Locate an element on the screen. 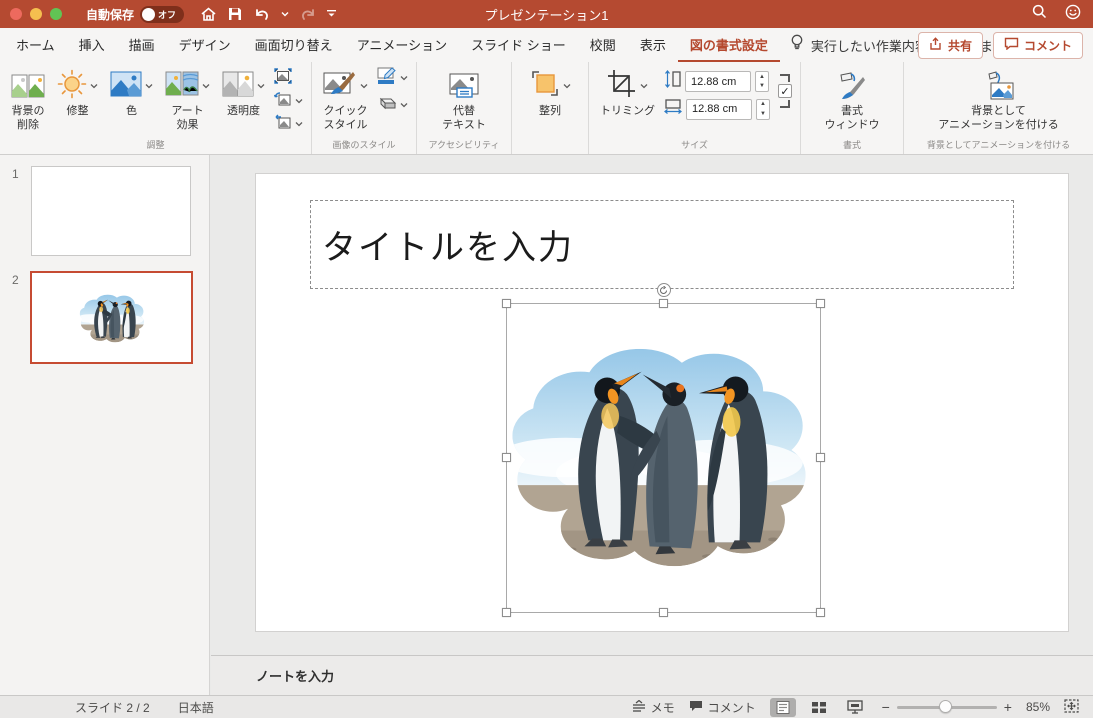  corrections-button: 修整 is located at coordinates (77, 93).